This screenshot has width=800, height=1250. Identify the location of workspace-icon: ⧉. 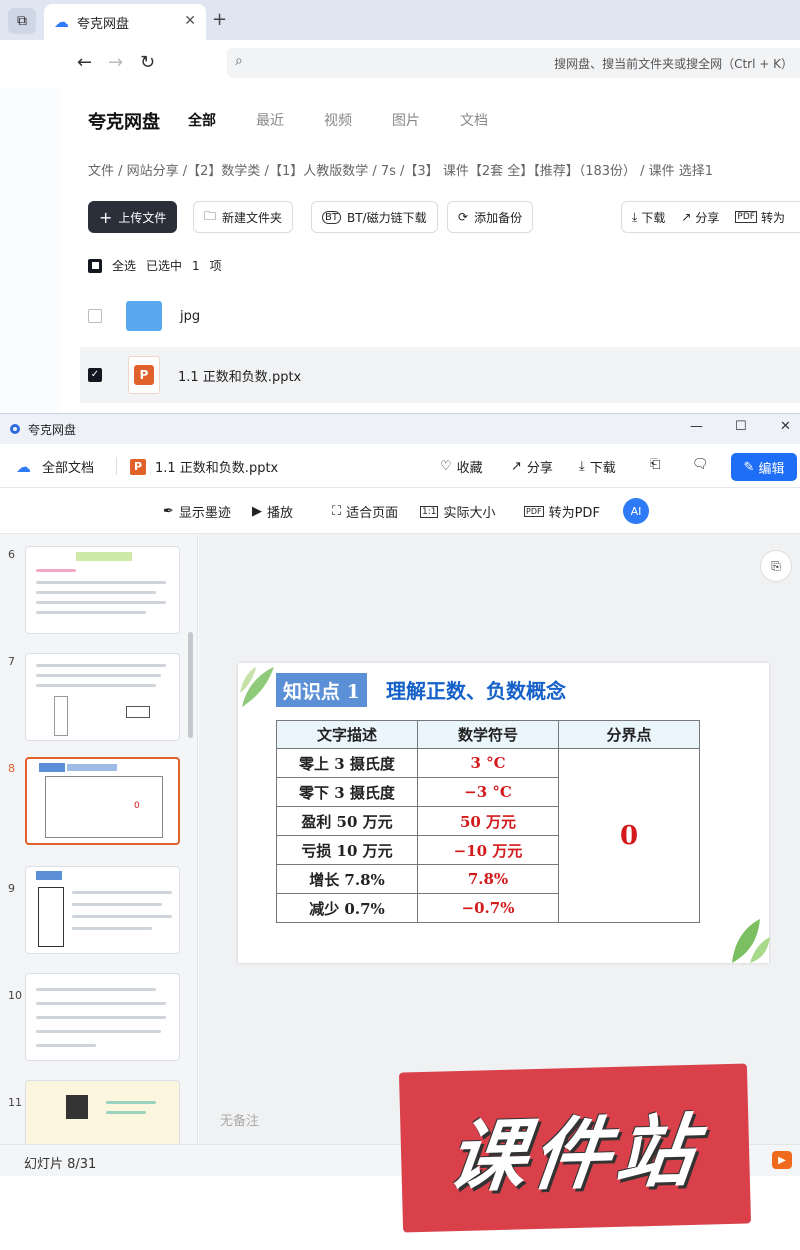
(22, 21).